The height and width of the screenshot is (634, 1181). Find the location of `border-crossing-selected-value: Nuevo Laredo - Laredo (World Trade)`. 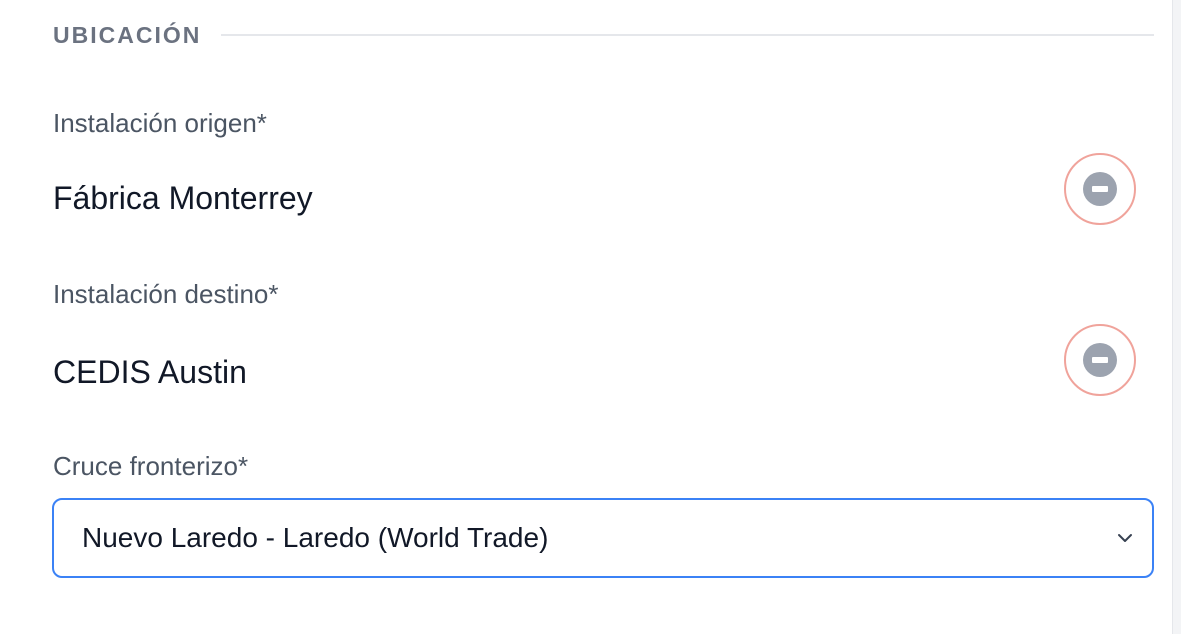

border-crossing-selected-value: Nuevo Laredo - Laredo (World Trade) is located at coordinates (315, 537).